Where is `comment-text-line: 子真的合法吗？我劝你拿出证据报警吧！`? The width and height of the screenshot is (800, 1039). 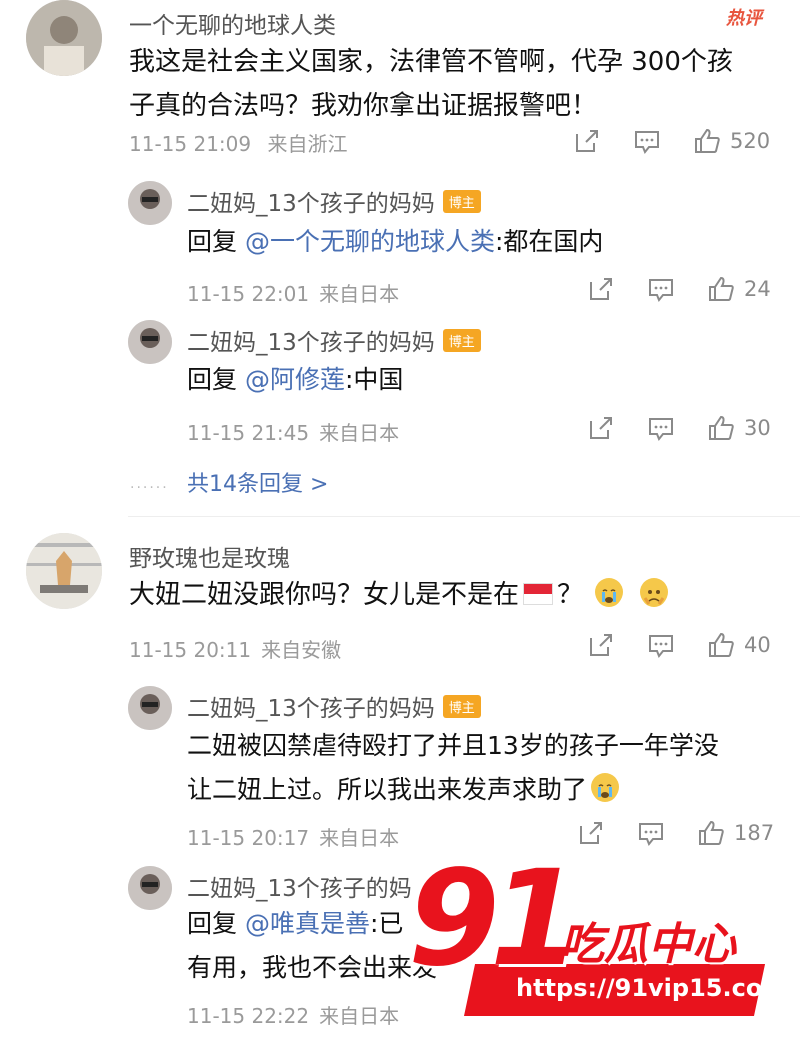 comment-text-line: 子真的合法吗？我劝你拿出证据报警吧！ is located at coordinates (363, 106).